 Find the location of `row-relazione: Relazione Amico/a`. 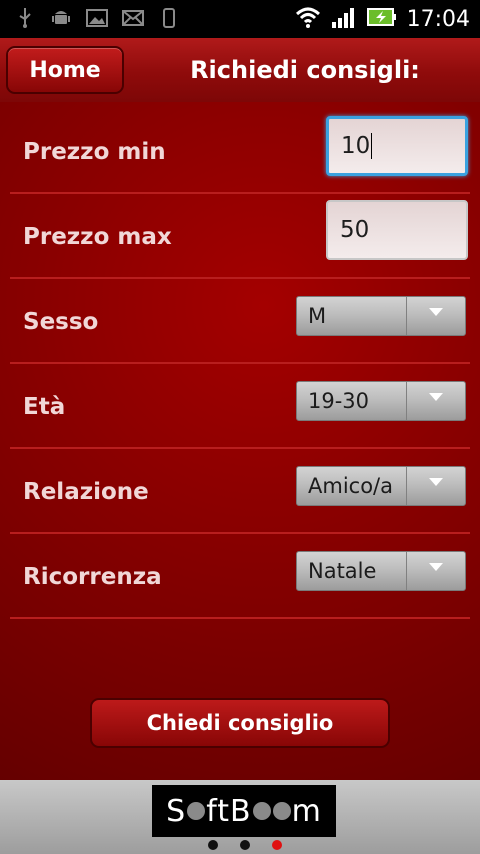

row-relazione: Relazione Amico/a is located at coordinates (240, 491).